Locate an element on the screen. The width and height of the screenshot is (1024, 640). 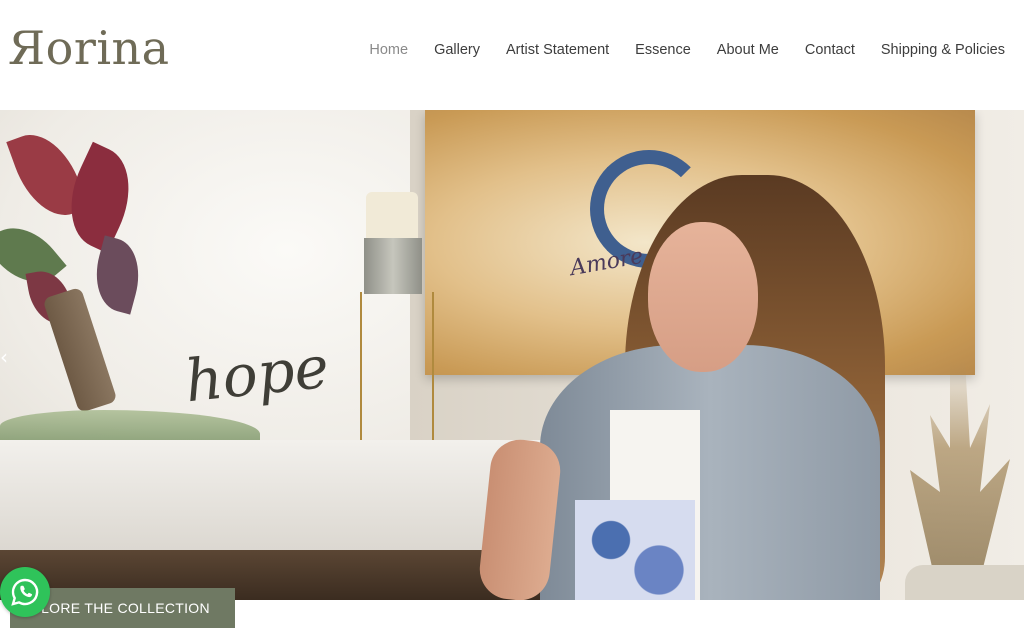
chevron-left-icon: ‹ is located at coordinates (6, 357).